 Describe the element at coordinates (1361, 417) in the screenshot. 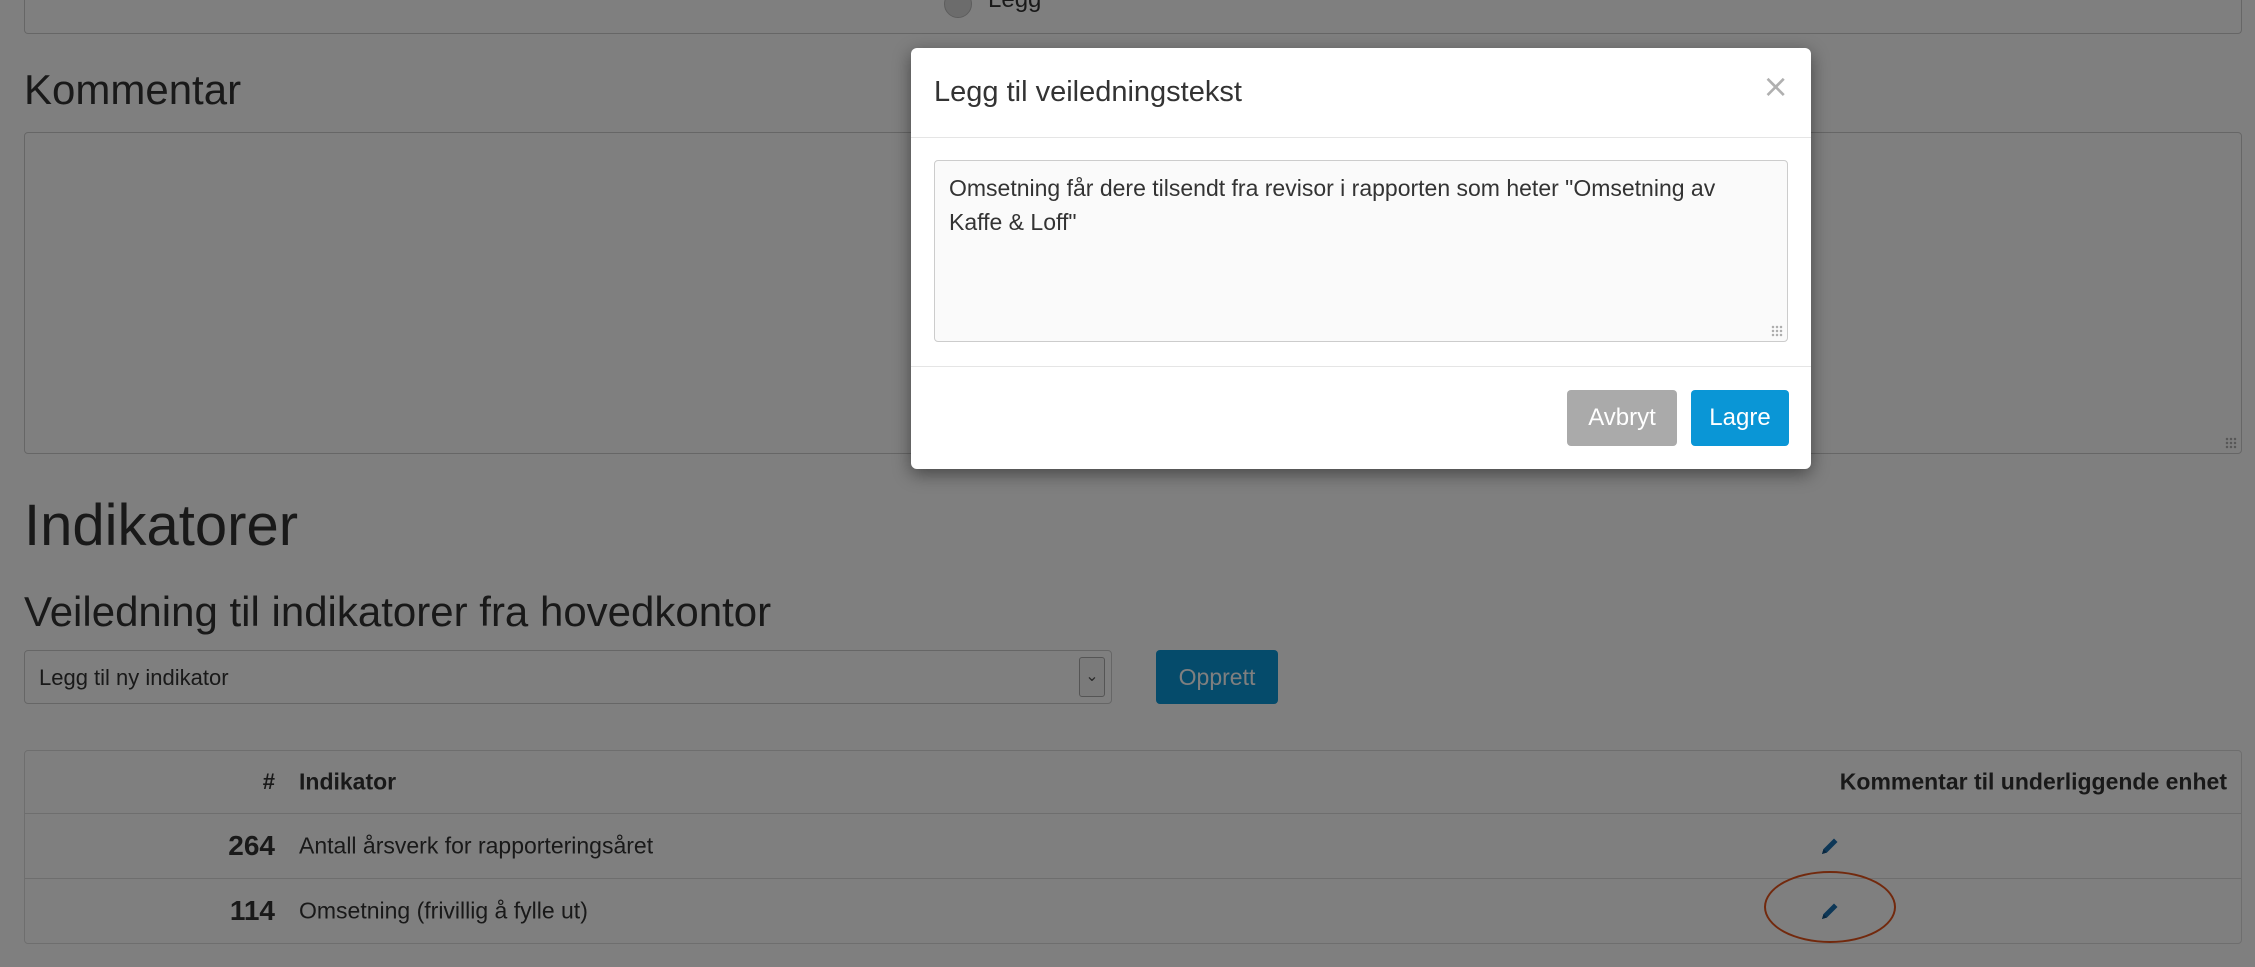

I see `modal-footer: Avbryt Lagre` at that location.